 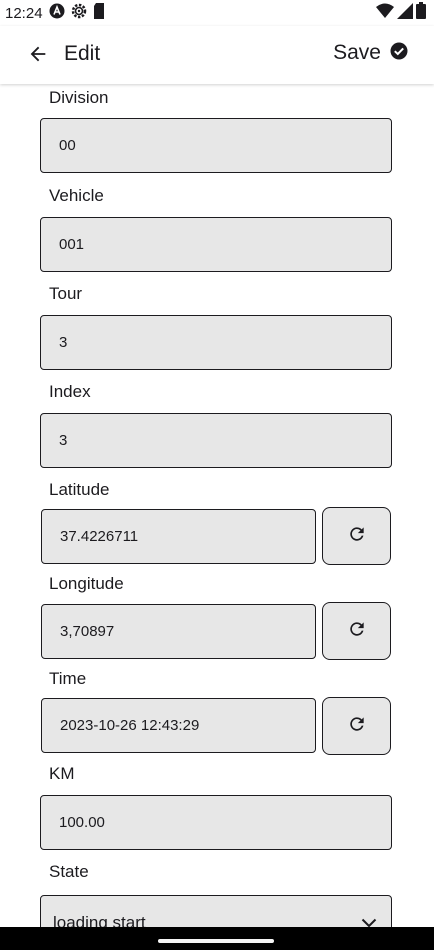 What do you see at coordinates (216, 941) in the screenshot?
I see `home-gesture-handle` at bounding box center [216, 941].